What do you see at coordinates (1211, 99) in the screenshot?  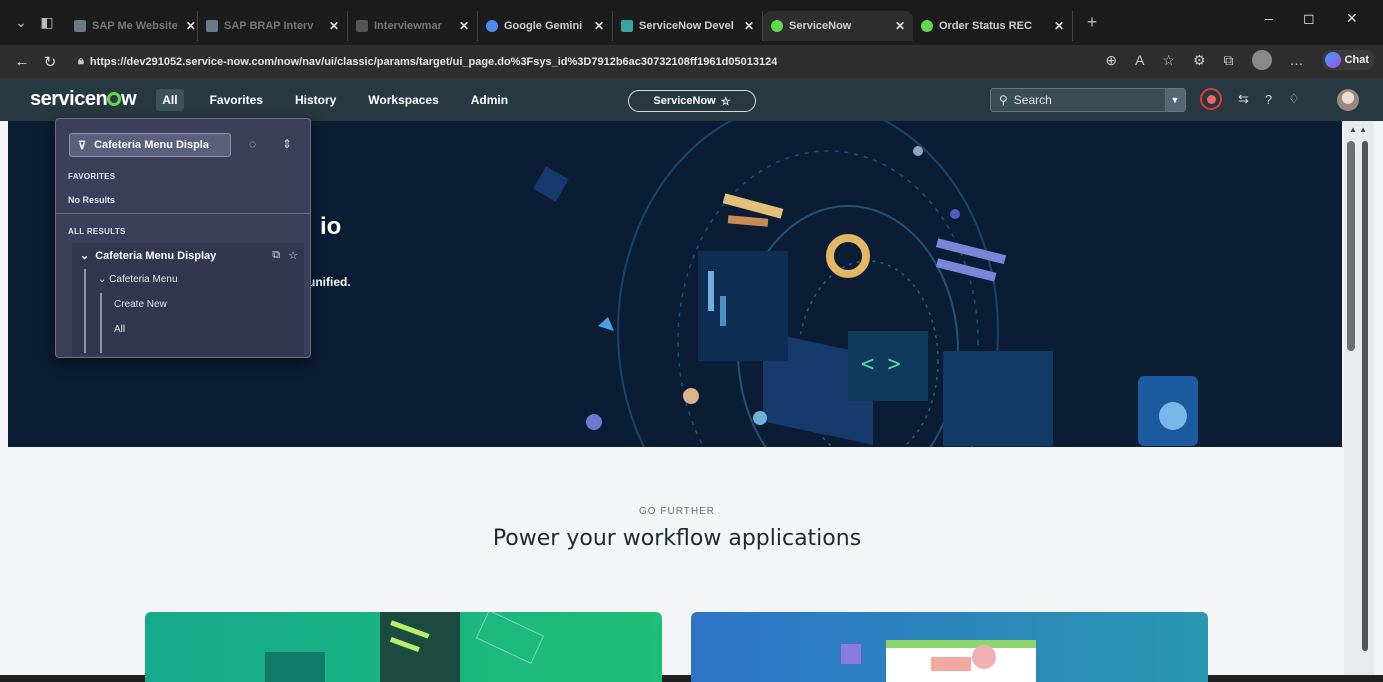 I see `record-icon` at bounding box center [1211, 99].